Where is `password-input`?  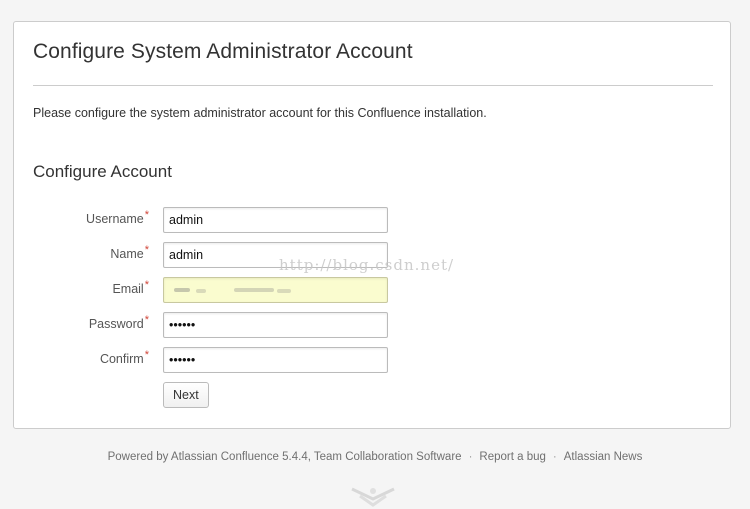
password-input is located at coordinates (275, 325).